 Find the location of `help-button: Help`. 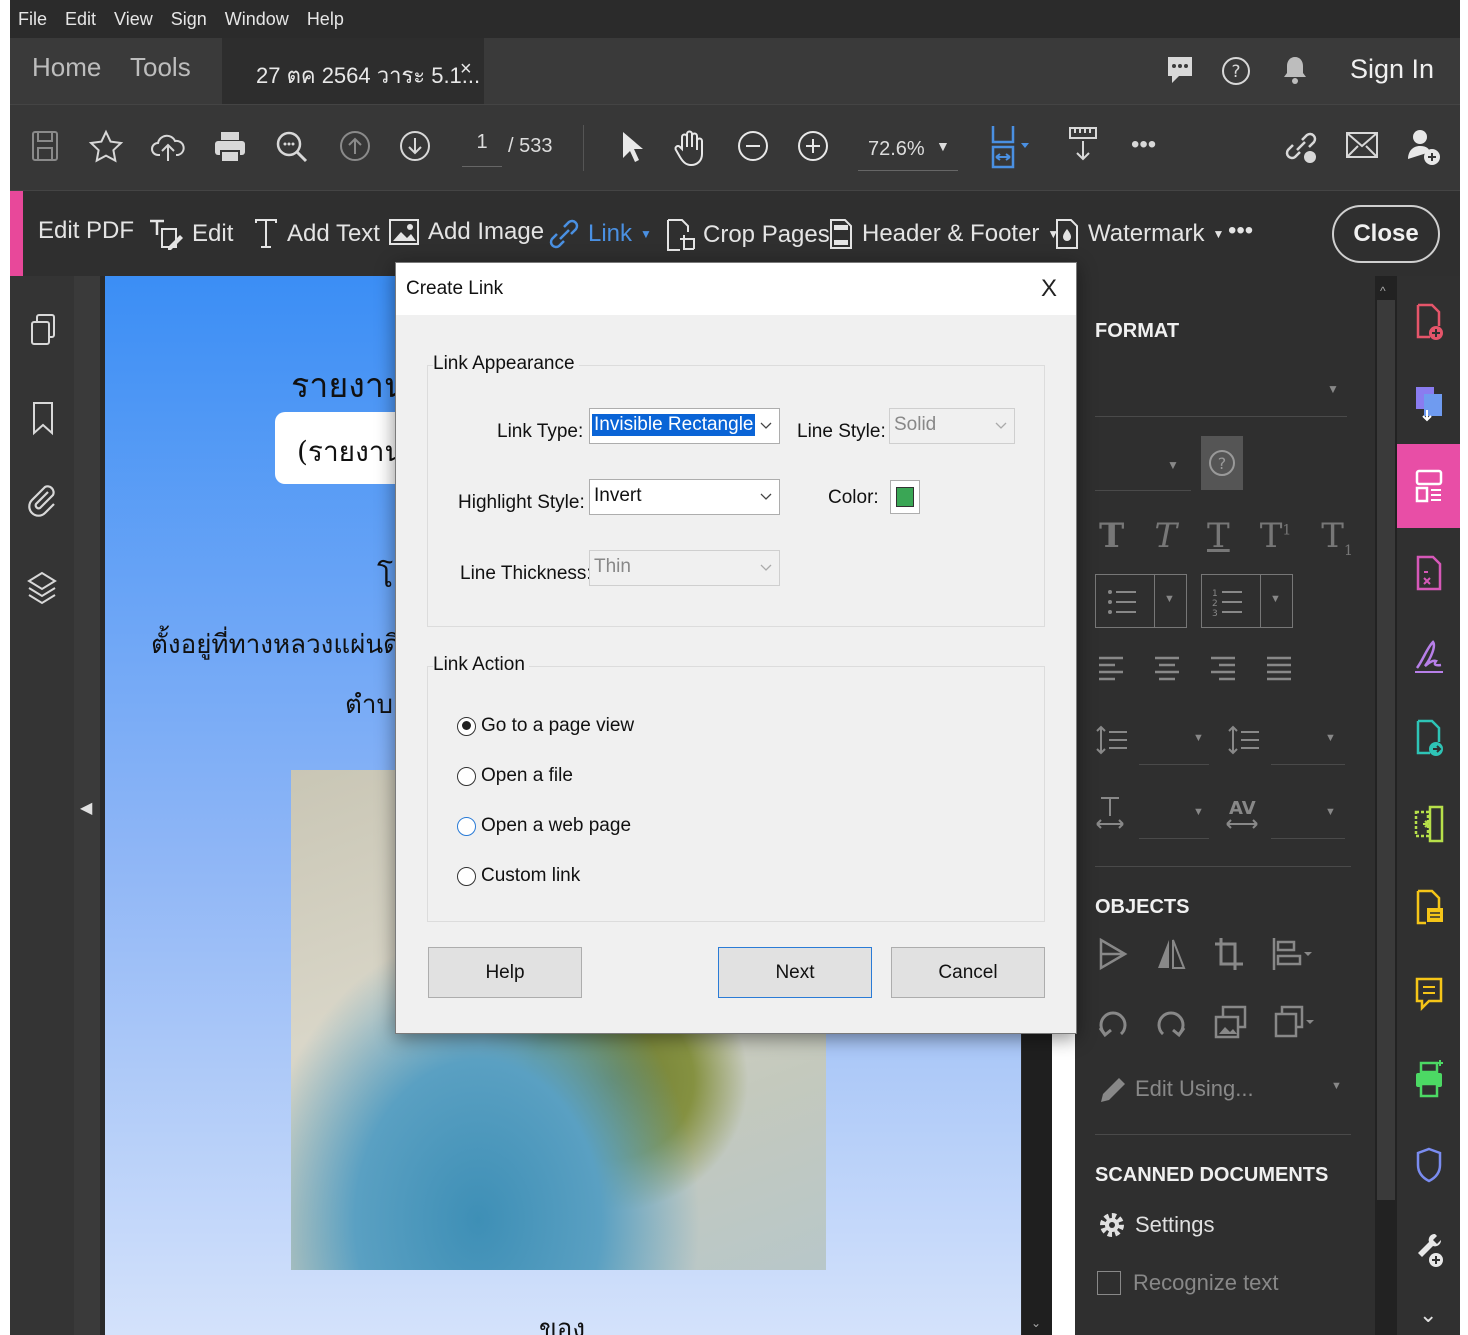

help-button: Help is located at coordinates (505, 972).